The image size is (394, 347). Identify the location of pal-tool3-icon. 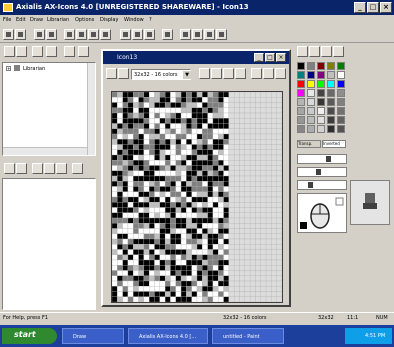
(326, 51).